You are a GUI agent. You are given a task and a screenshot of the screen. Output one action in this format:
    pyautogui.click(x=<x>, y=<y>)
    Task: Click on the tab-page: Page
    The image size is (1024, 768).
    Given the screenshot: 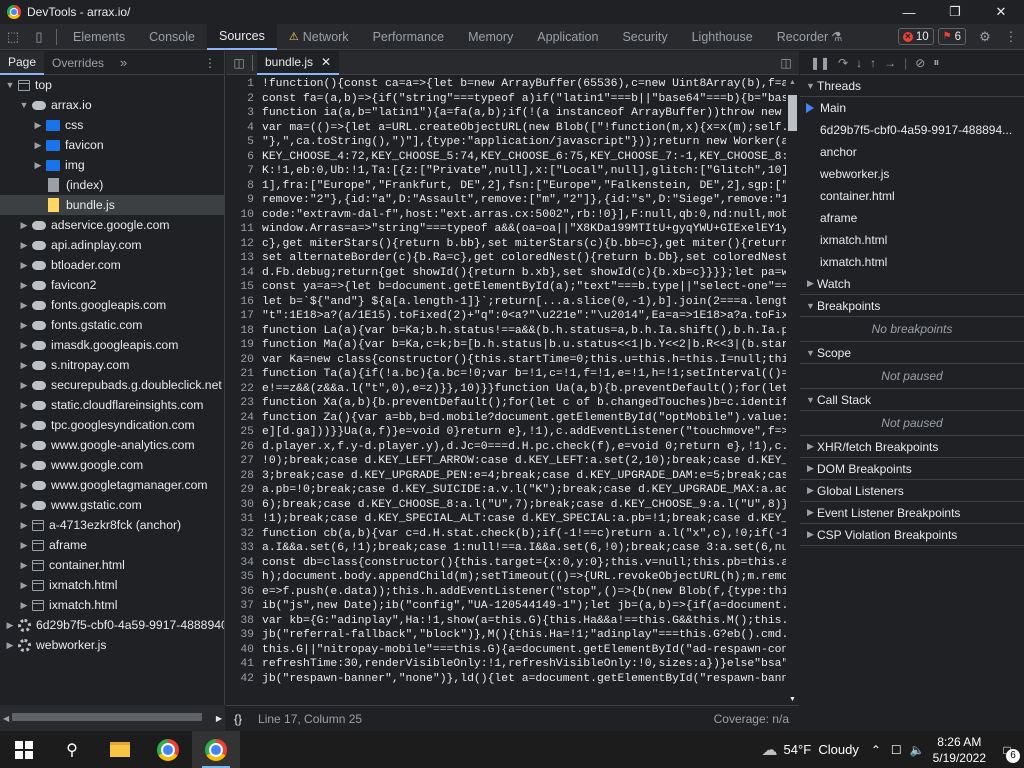 What is the action you would take?
    pyautogui.click(x=22, y=62)
    